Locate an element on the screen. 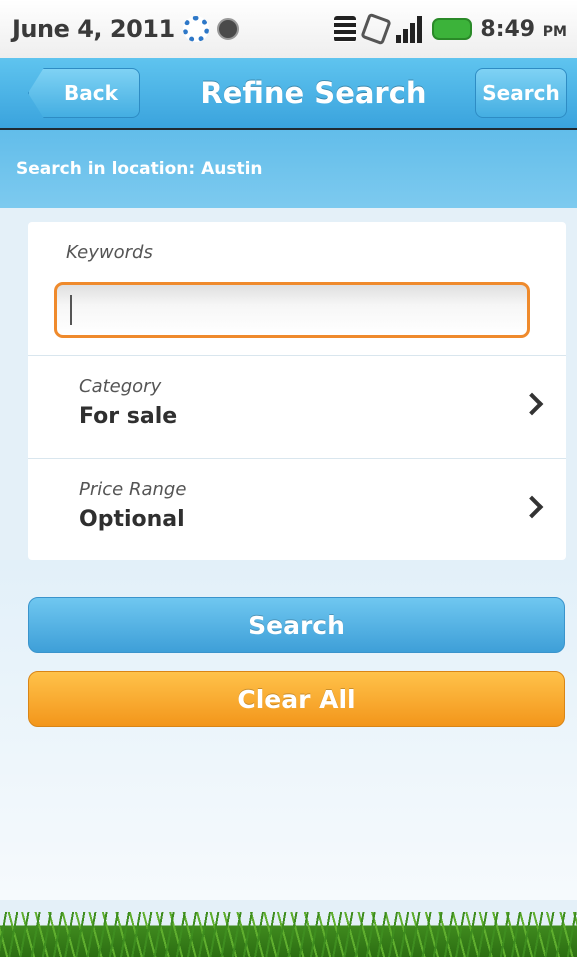 This screenshot has width=577, height=957. keywords-input is located at coordinates (292, 310).